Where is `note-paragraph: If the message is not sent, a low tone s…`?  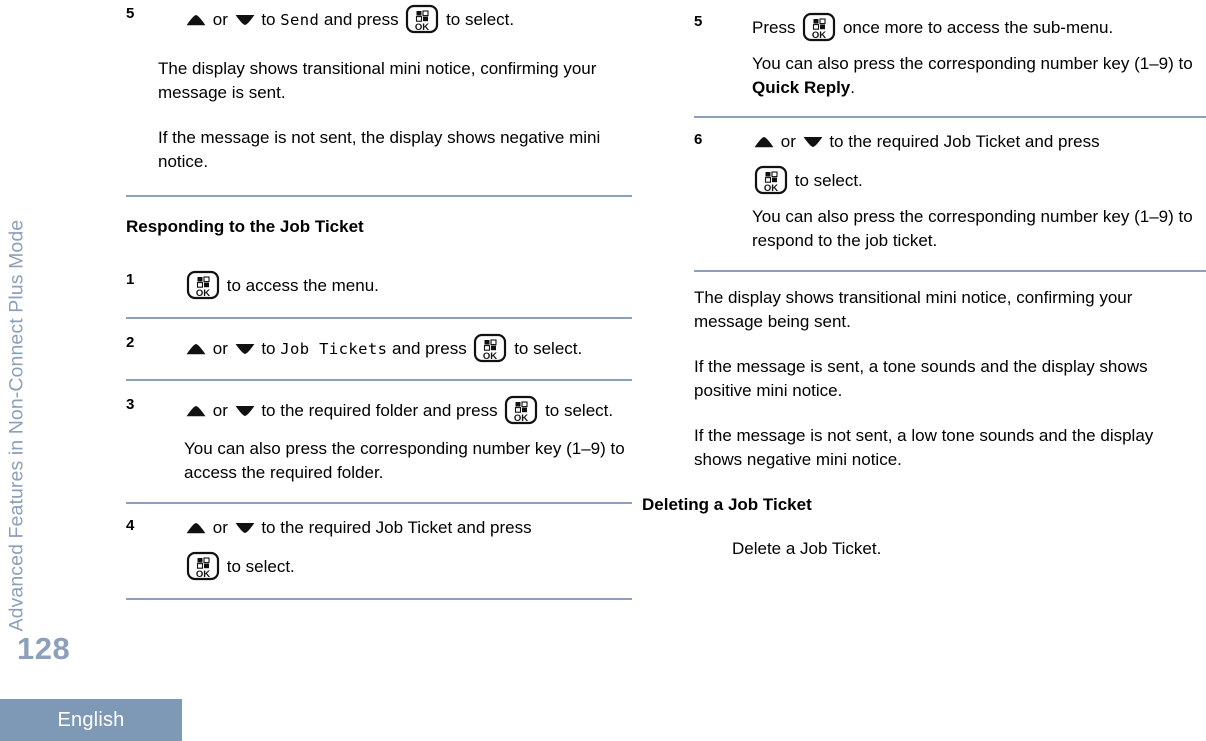
note-paragraph: If the message is not sent, a low tone s… is located at coordinates (924, 447).